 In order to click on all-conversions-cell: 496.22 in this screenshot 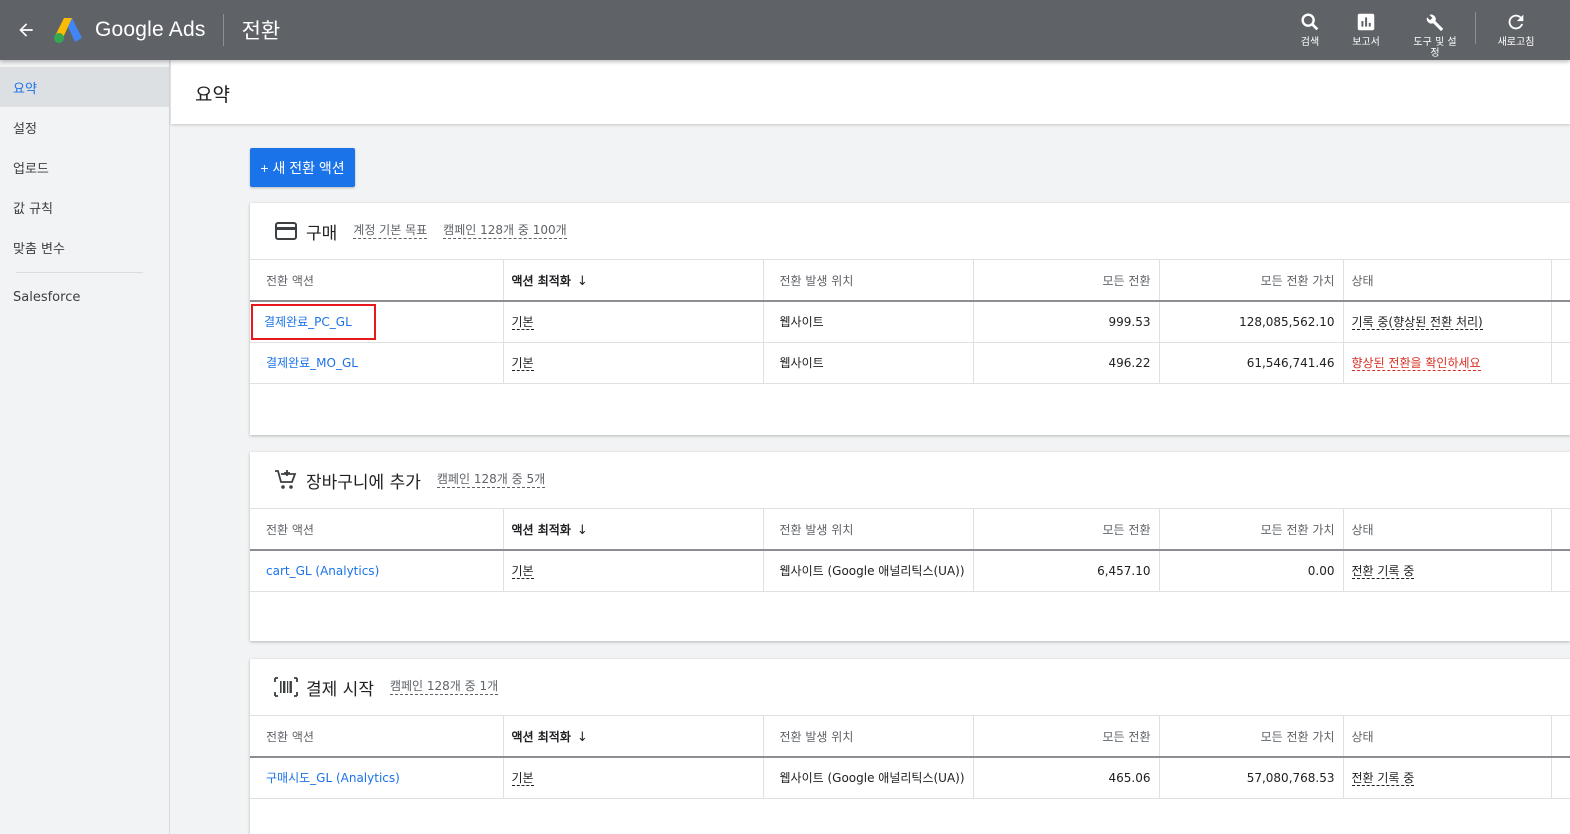, I will do `click(1066, 363)`.